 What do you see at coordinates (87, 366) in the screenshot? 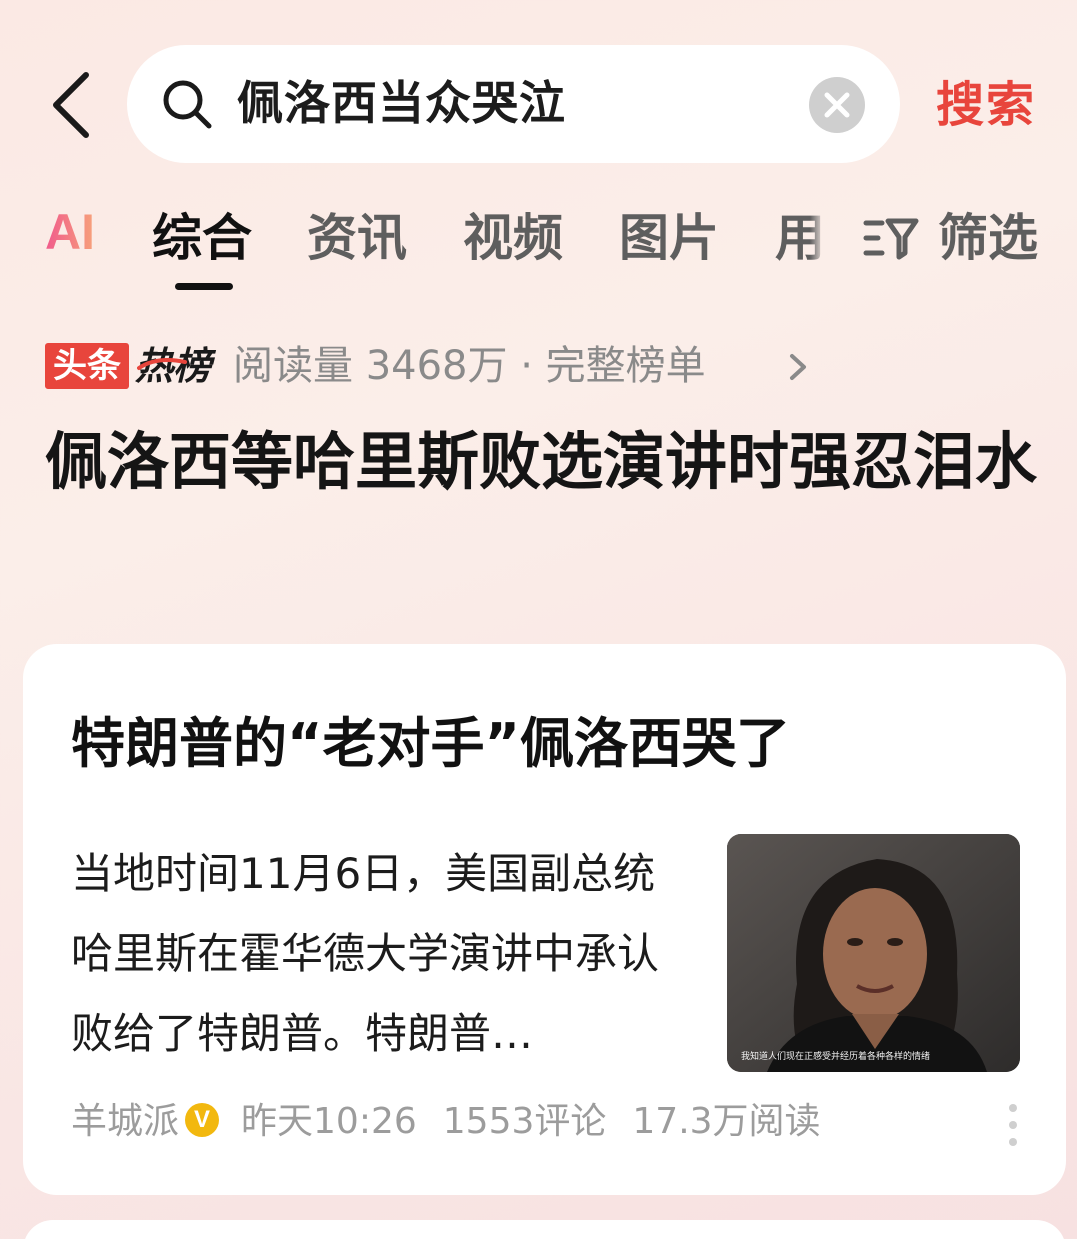
I see `hotlist-badge: 头条` at bounding box center [87, 366].